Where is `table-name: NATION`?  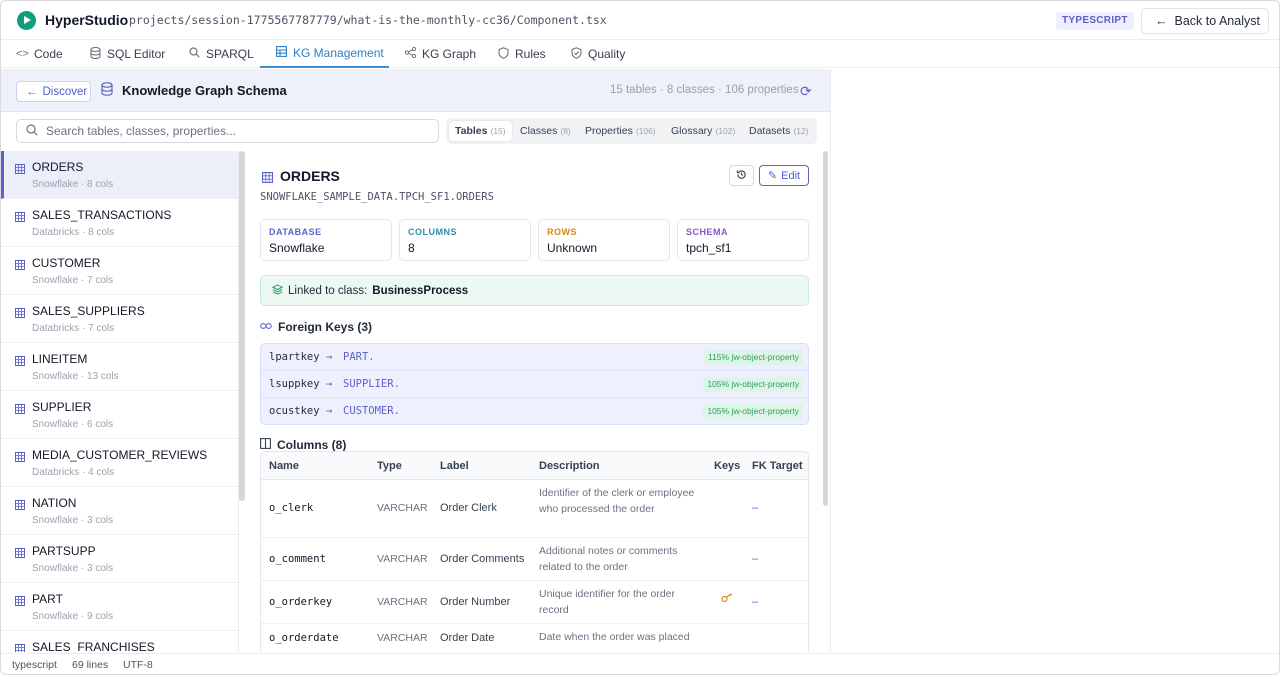 table-name: NATION is located at coordinates (54, 503).